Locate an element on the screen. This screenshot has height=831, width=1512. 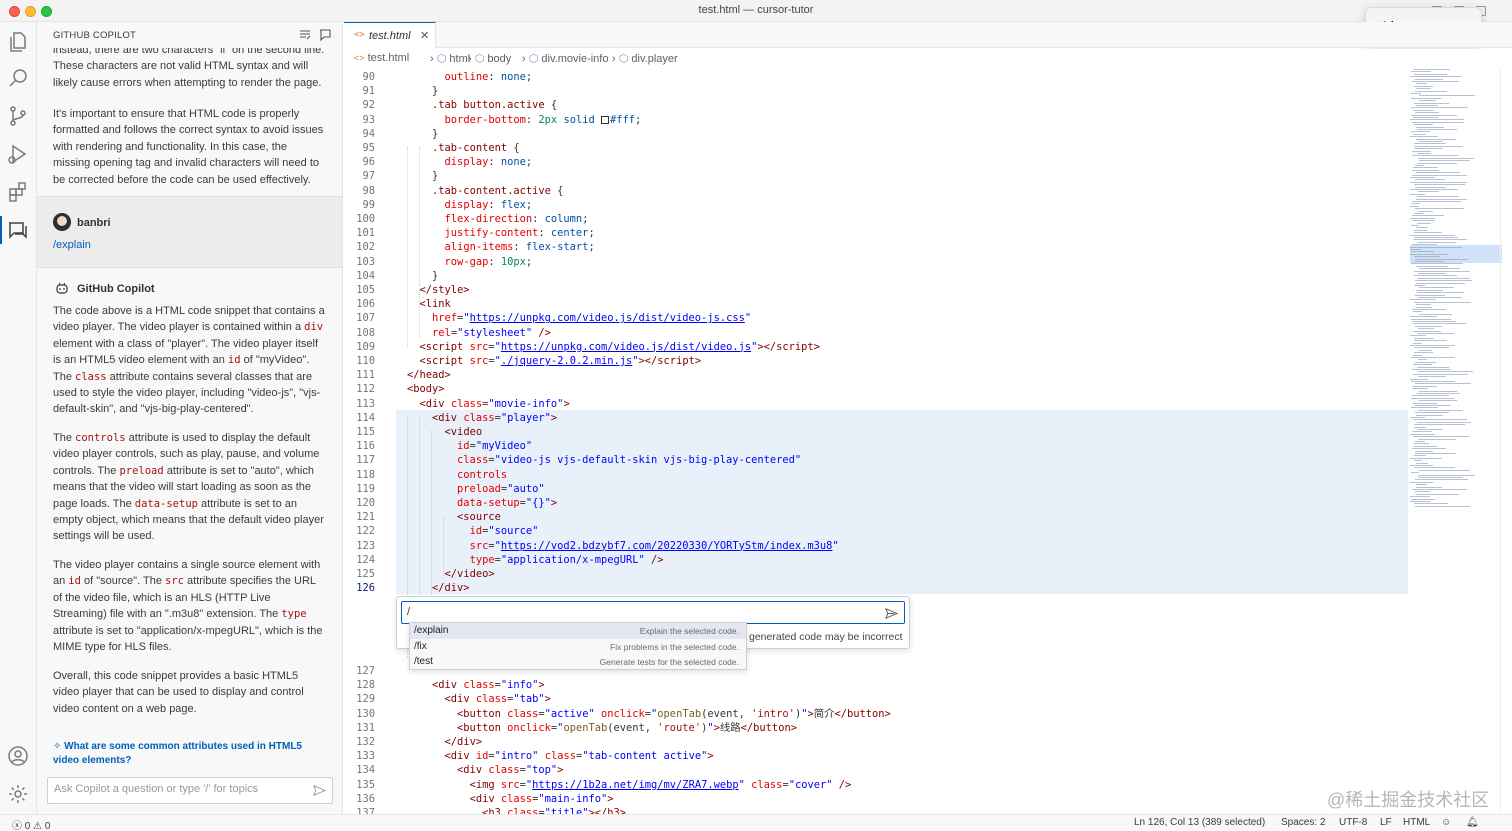
tab-test-html: <> test.html ✕ is located at coordinates (390, 35).